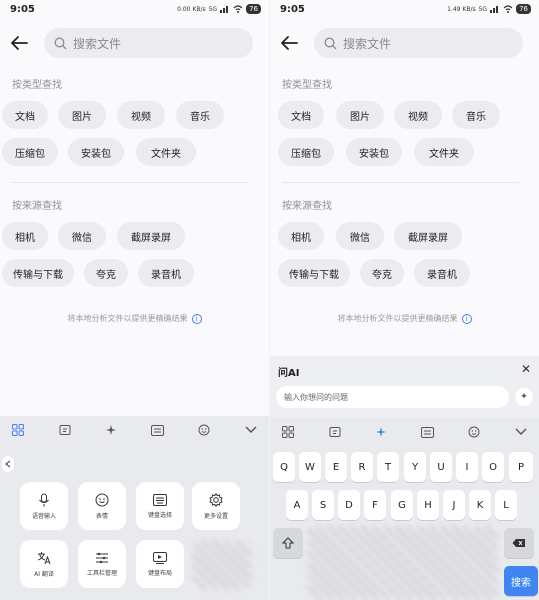  Describe the element at coordinates (519, 543) in the screenshot. I see `backspace-key` at that location.